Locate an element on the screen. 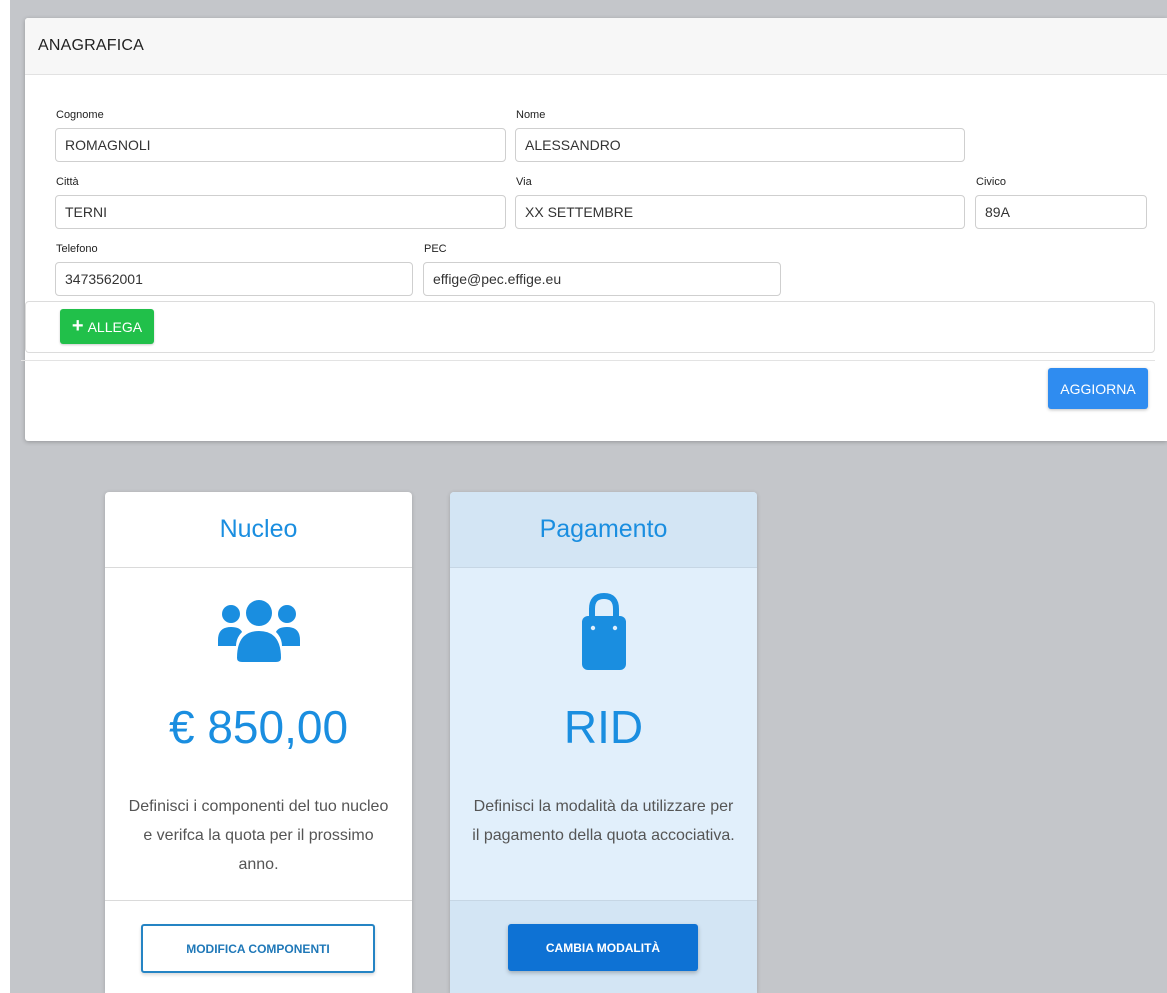  shopping-bag-icon is located at coordinates (603, 632).